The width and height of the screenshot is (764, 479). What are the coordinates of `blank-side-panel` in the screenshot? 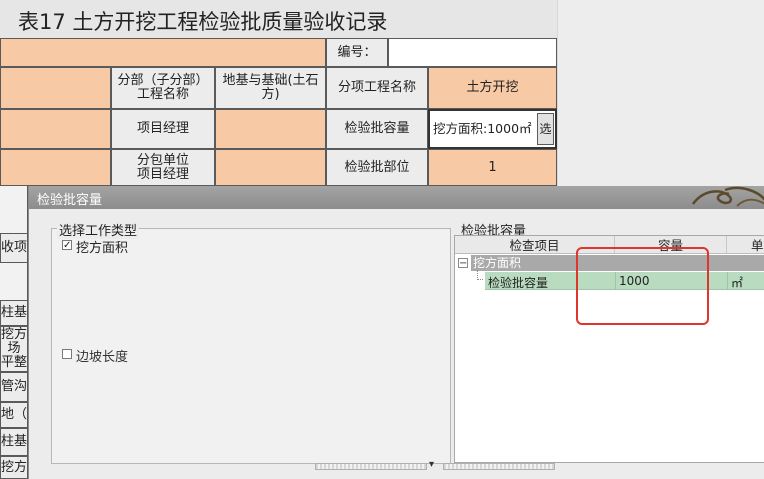 It's located at (660, 93).